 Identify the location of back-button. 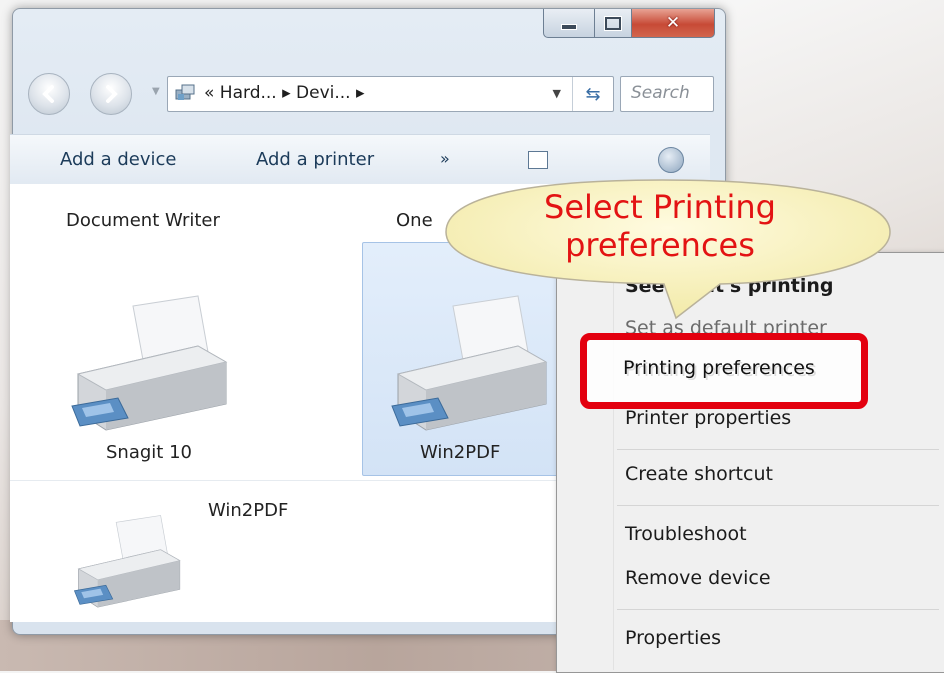
(49, 94).